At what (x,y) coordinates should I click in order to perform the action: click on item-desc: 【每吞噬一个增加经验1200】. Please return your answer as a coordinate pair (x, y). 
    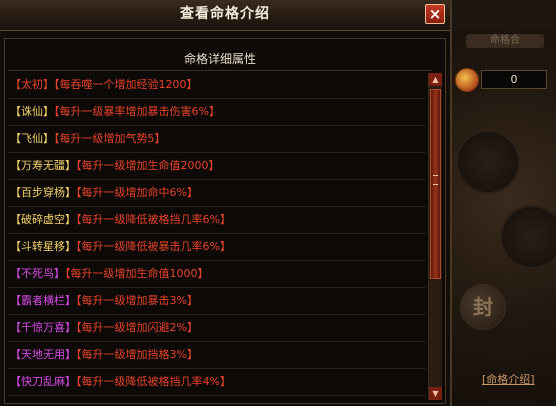
    Looking at the image, I should click on (126, 84).